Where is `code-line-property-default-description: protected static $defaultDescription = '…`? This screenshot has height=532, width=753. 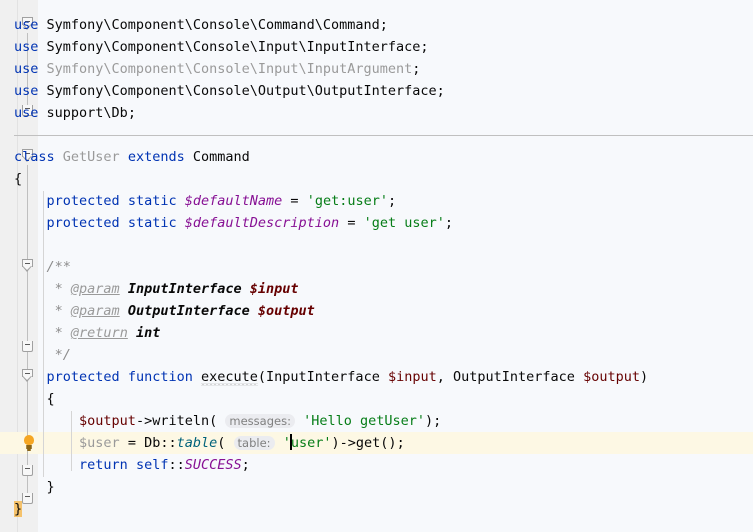
code-line-property-default-description: protected static $defaultDescription = '… is located at coordinates (376, 223).